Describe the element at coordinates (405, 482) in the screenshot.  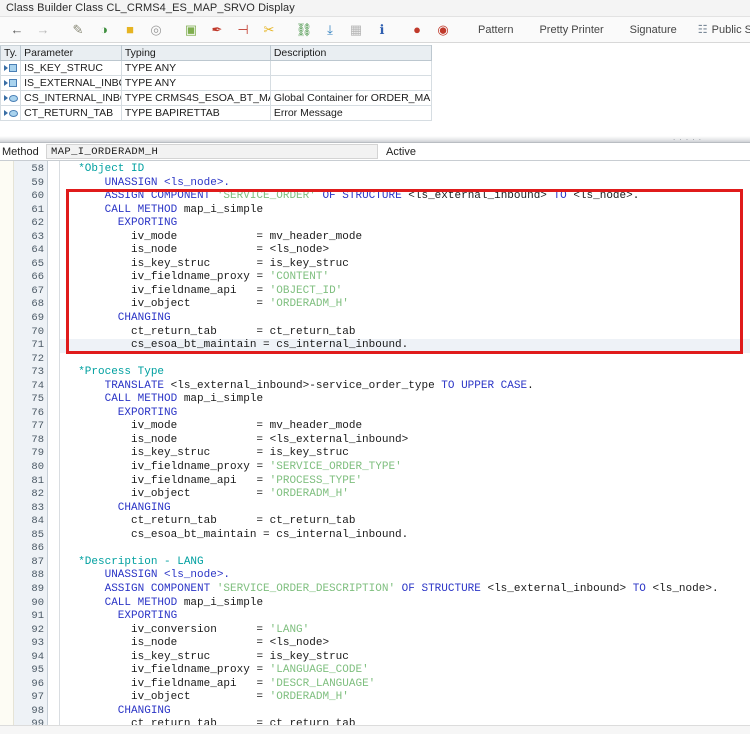
I see `code-line: iv_fieldname_api = 'PROCESS_TYPE'` at that location.